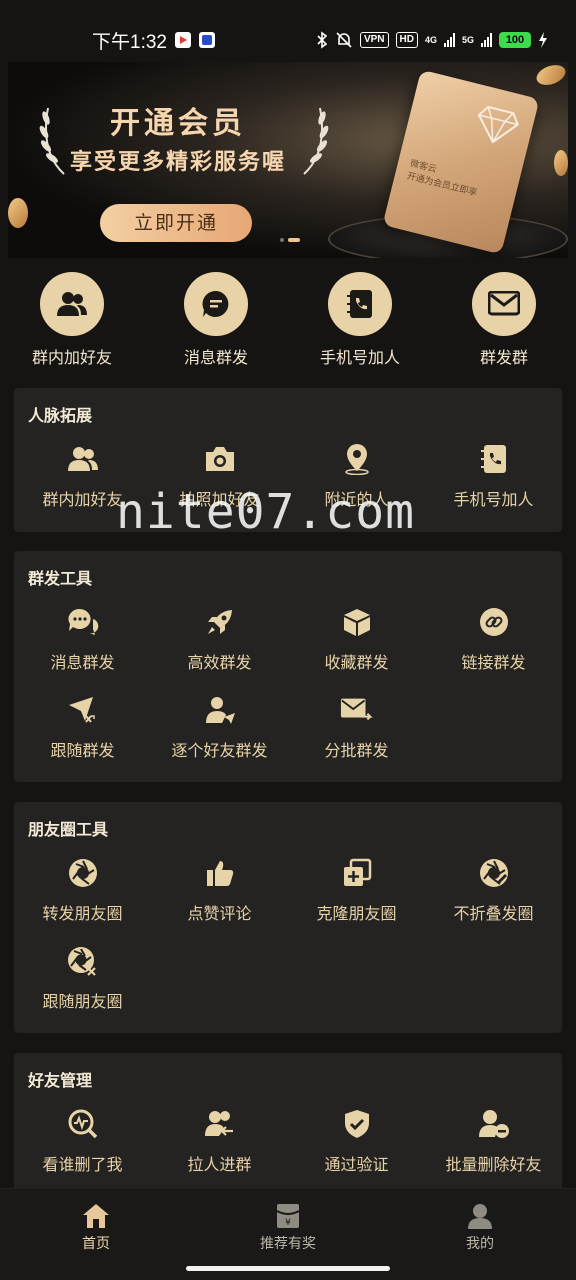 The height and width of the screenshot is (1280, 576). Describe the element at coordinates (215, 357) in the screenshot. I see `quick-action-label: 消息群发` at that location.